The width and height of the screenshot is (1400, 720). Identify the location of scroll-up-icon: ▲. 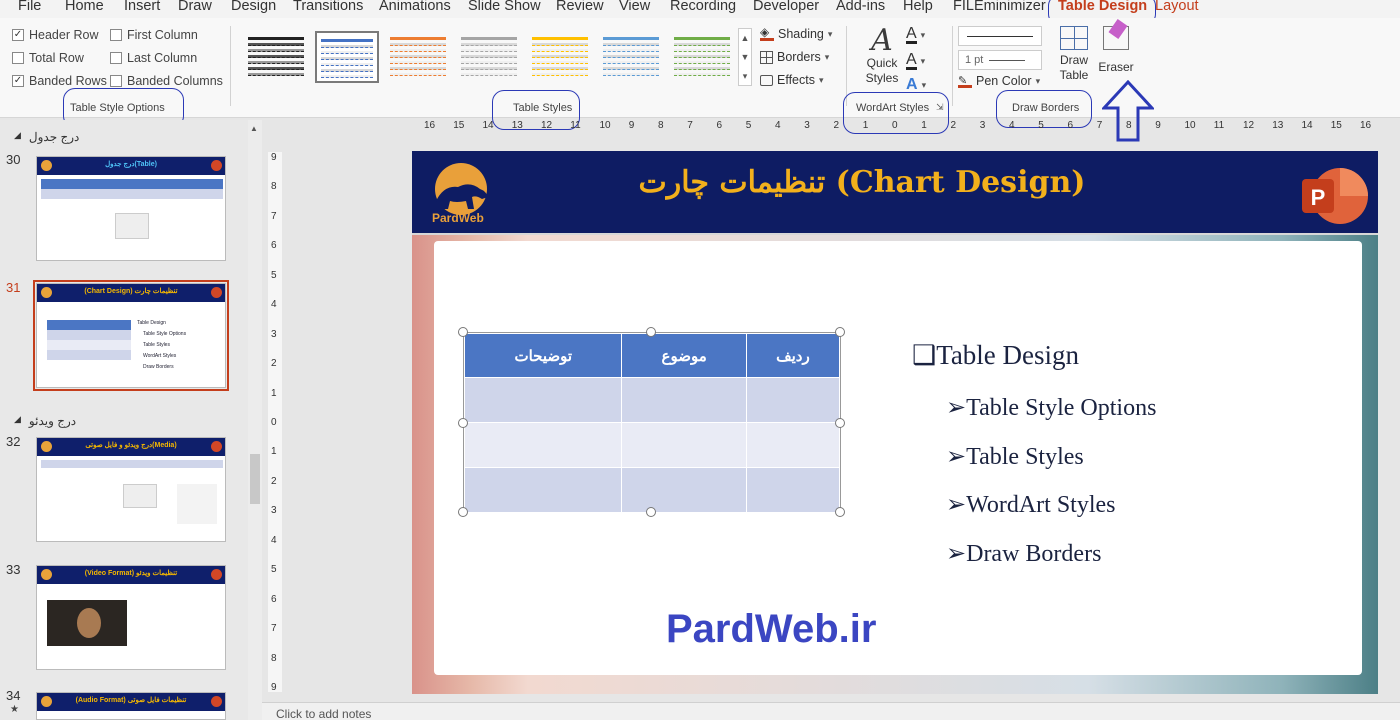
(254, 128).